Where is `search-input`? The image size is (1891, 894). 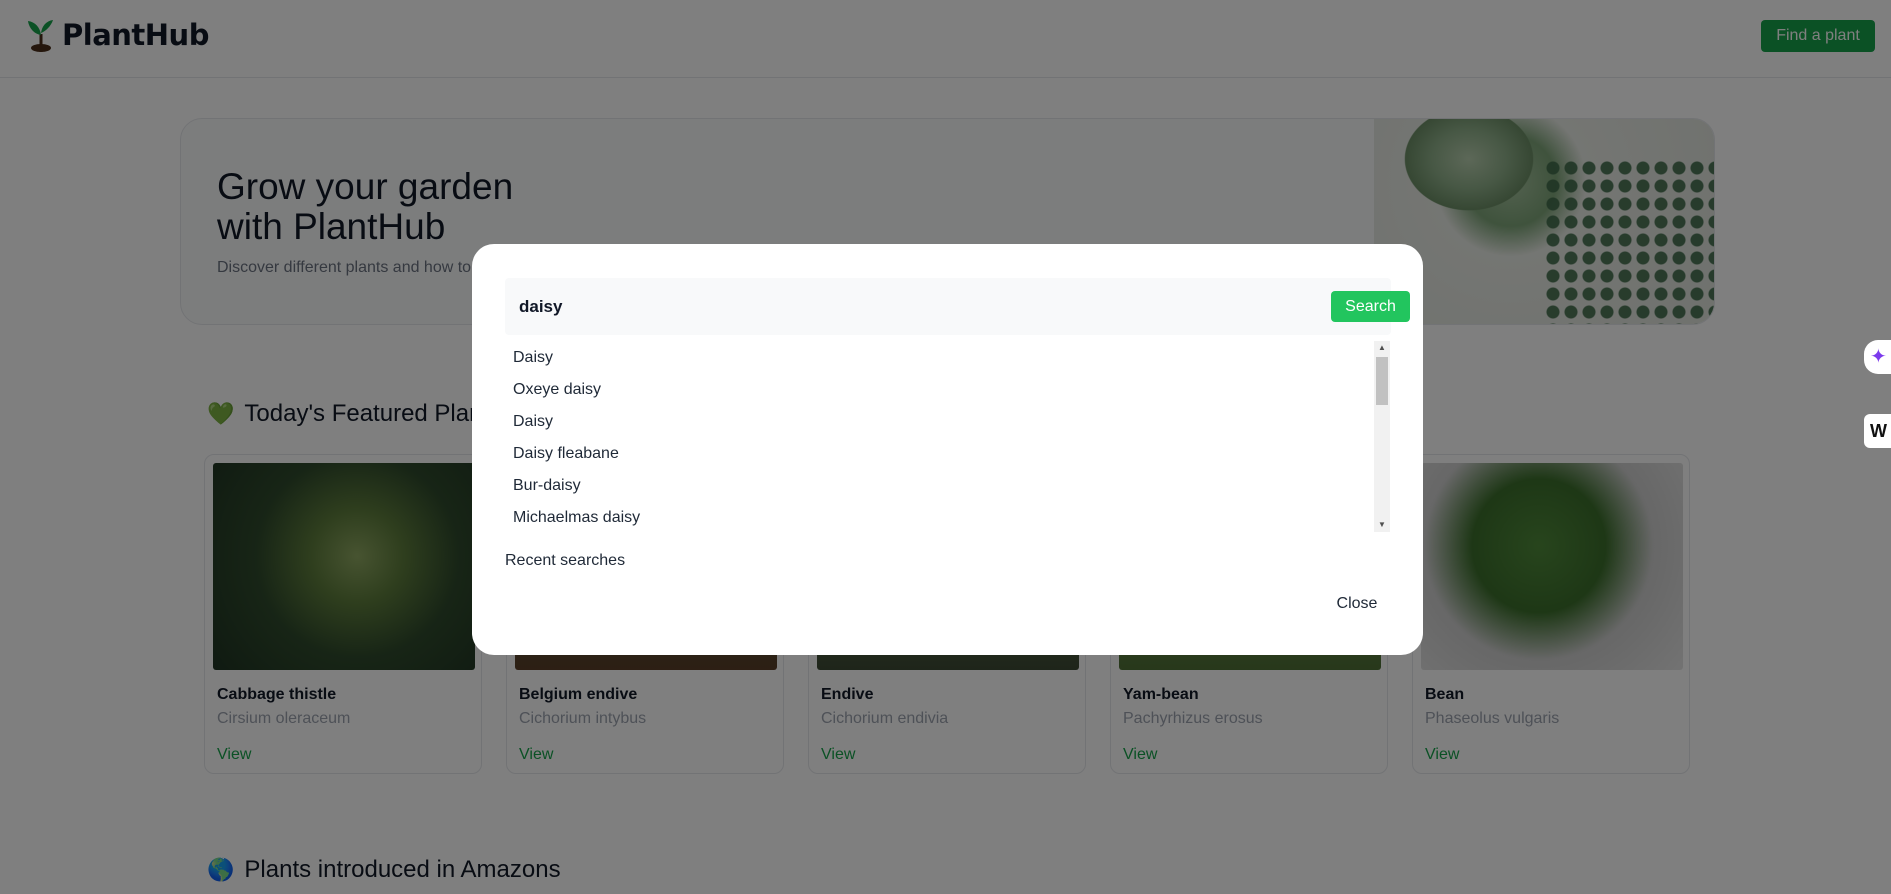 search-input is located at coordinates (885, 306).